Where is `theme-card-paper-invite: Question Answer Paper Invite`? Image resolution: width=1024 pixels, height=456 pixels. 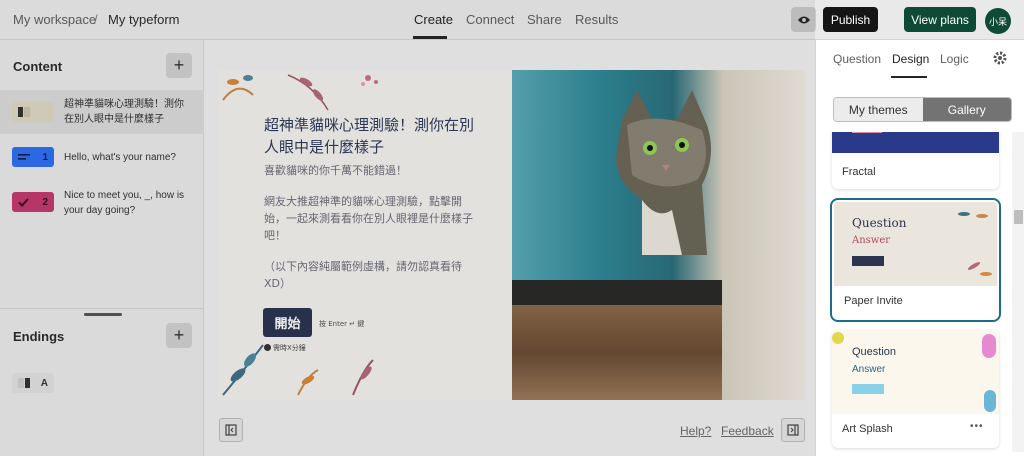 theme-card-paper-invite: Question Answer Paper Invite is located at coordinates (915, 260).